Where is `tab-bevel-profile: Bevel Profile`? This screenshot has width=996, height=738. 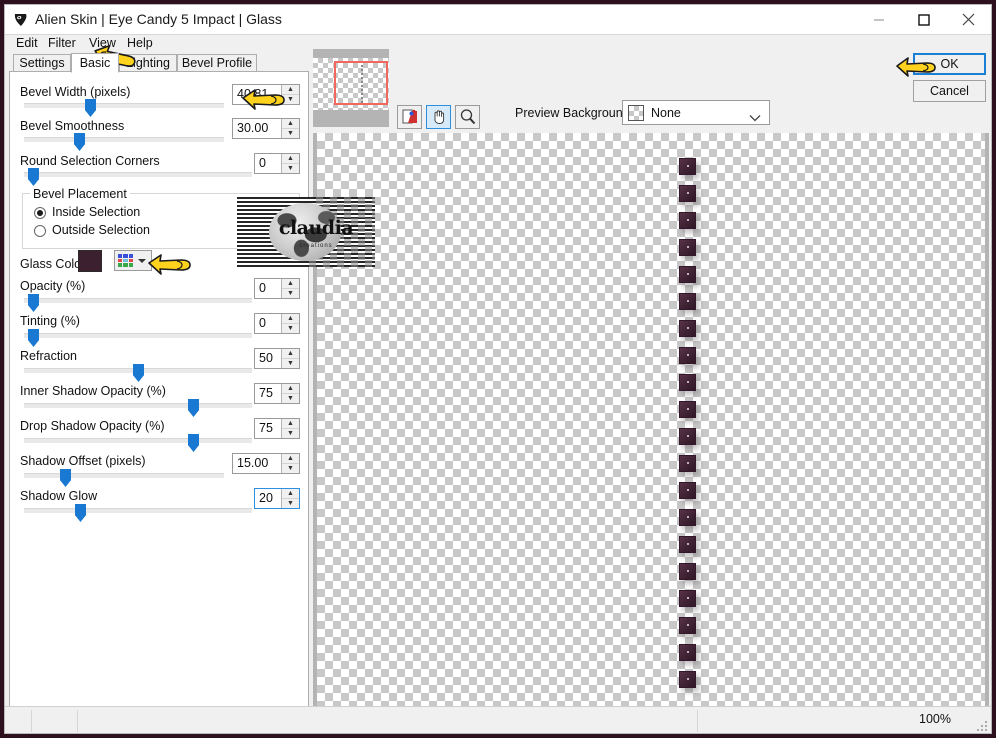
tab-bevel-profile: Bevel Profile is located at coordinates (217, 63).